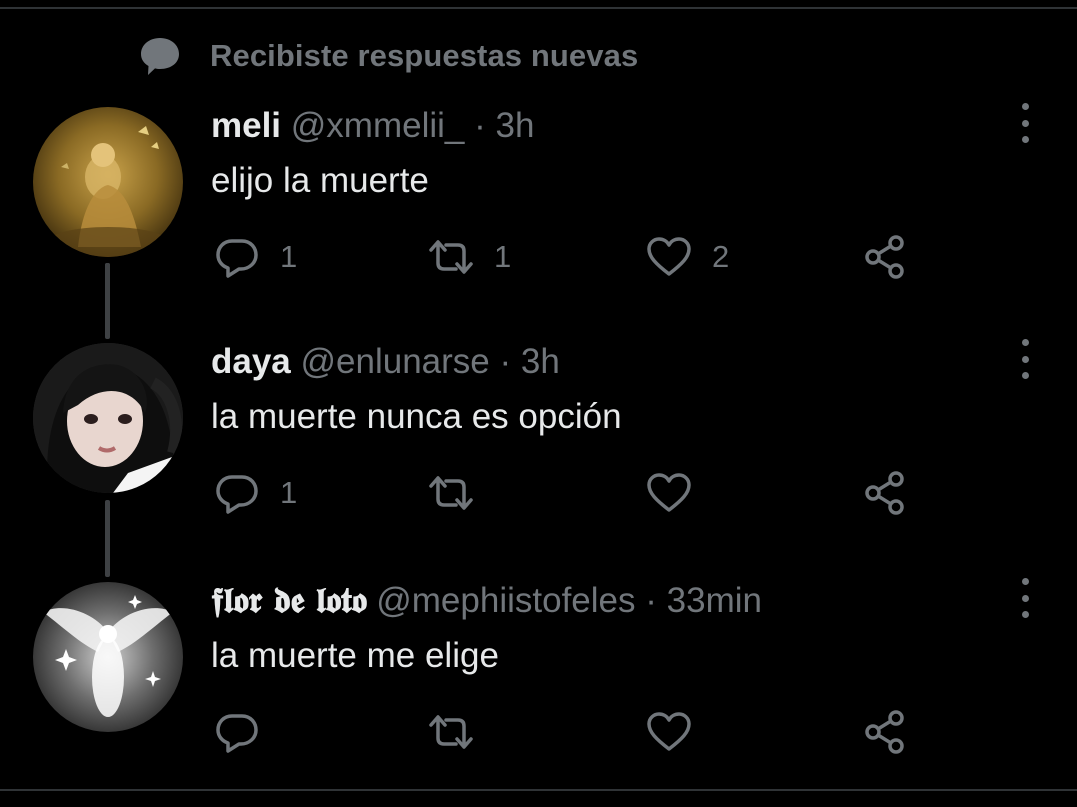 This screenshot has height=807, width=1077. I want to click on tweet-text: la muerte me elige, so click(355, 655).